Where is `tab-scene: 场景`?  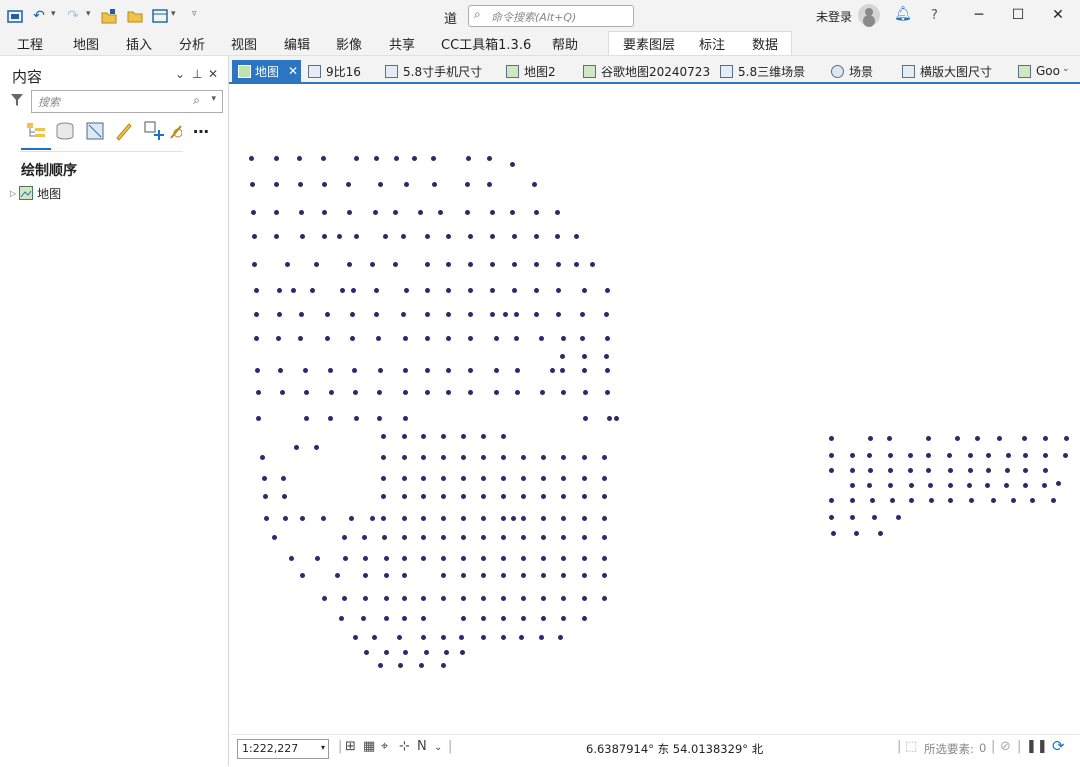
tab-scene: 场景 is located at coordinates (852, 71).